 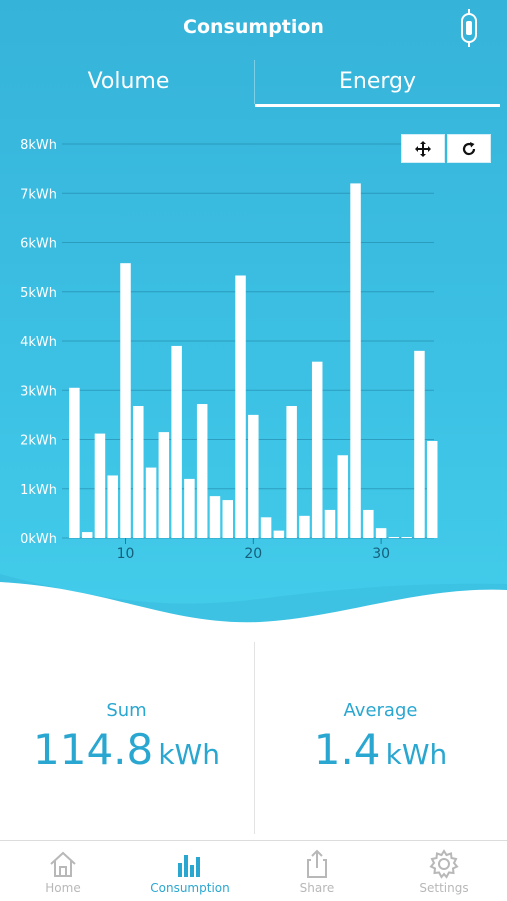 What do you see at coordinates (253, 553) in the screenshot?
I see `x-tick-label: 20` at bounding box center [253, 553].